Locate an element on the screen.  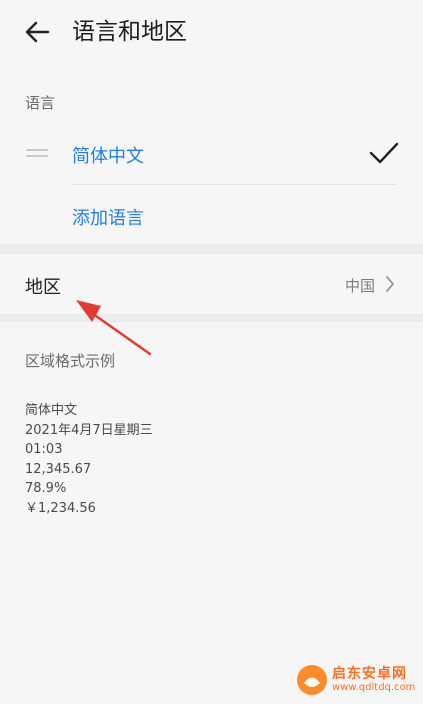
watermark-url: www.qdltdq.com is located at coordinates (374, 687).